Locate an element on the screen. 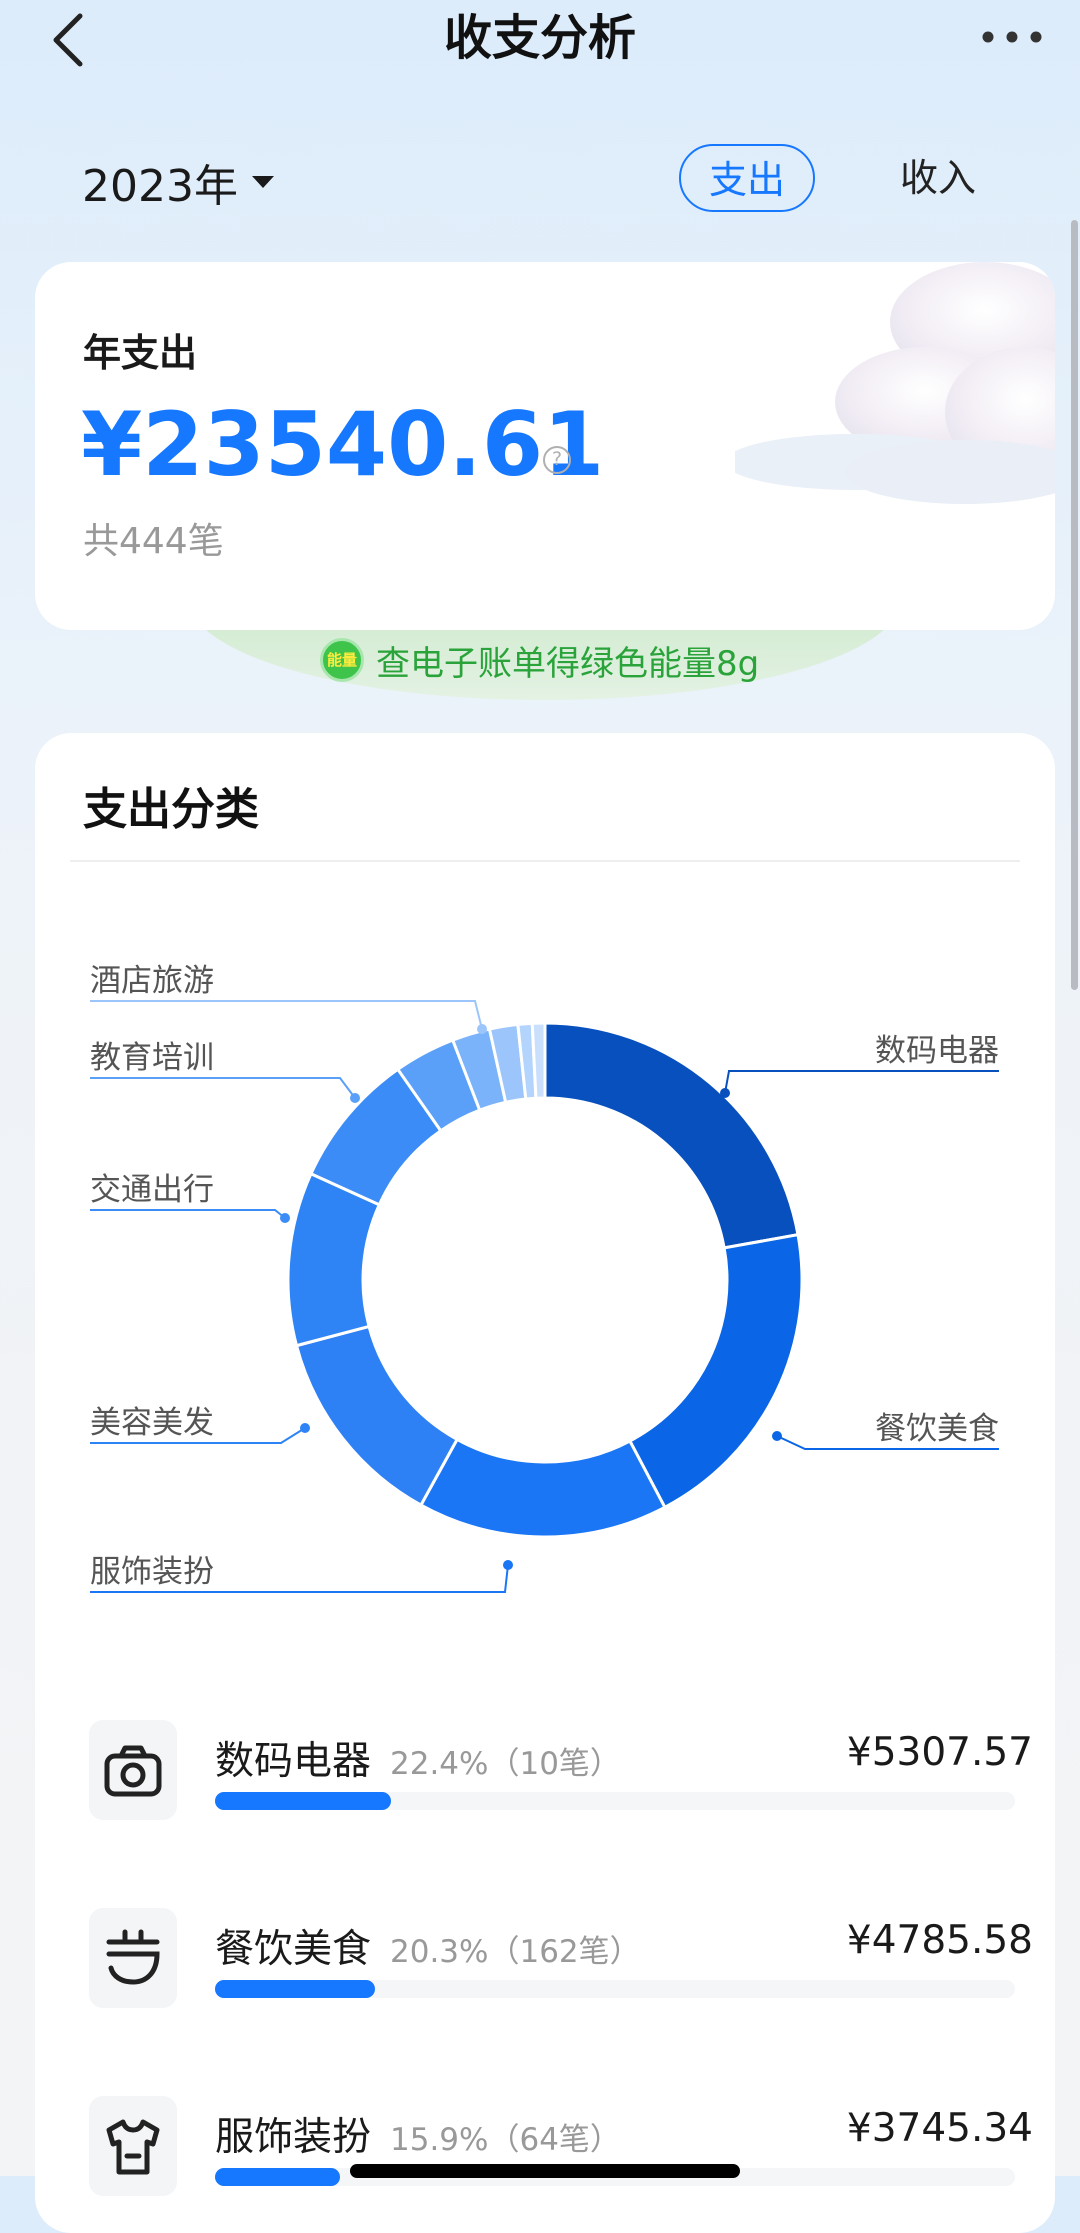 Image resolution: width=1080 pixels, height=2233 pixels. camera-icon is located at coordinates (133, 1771).